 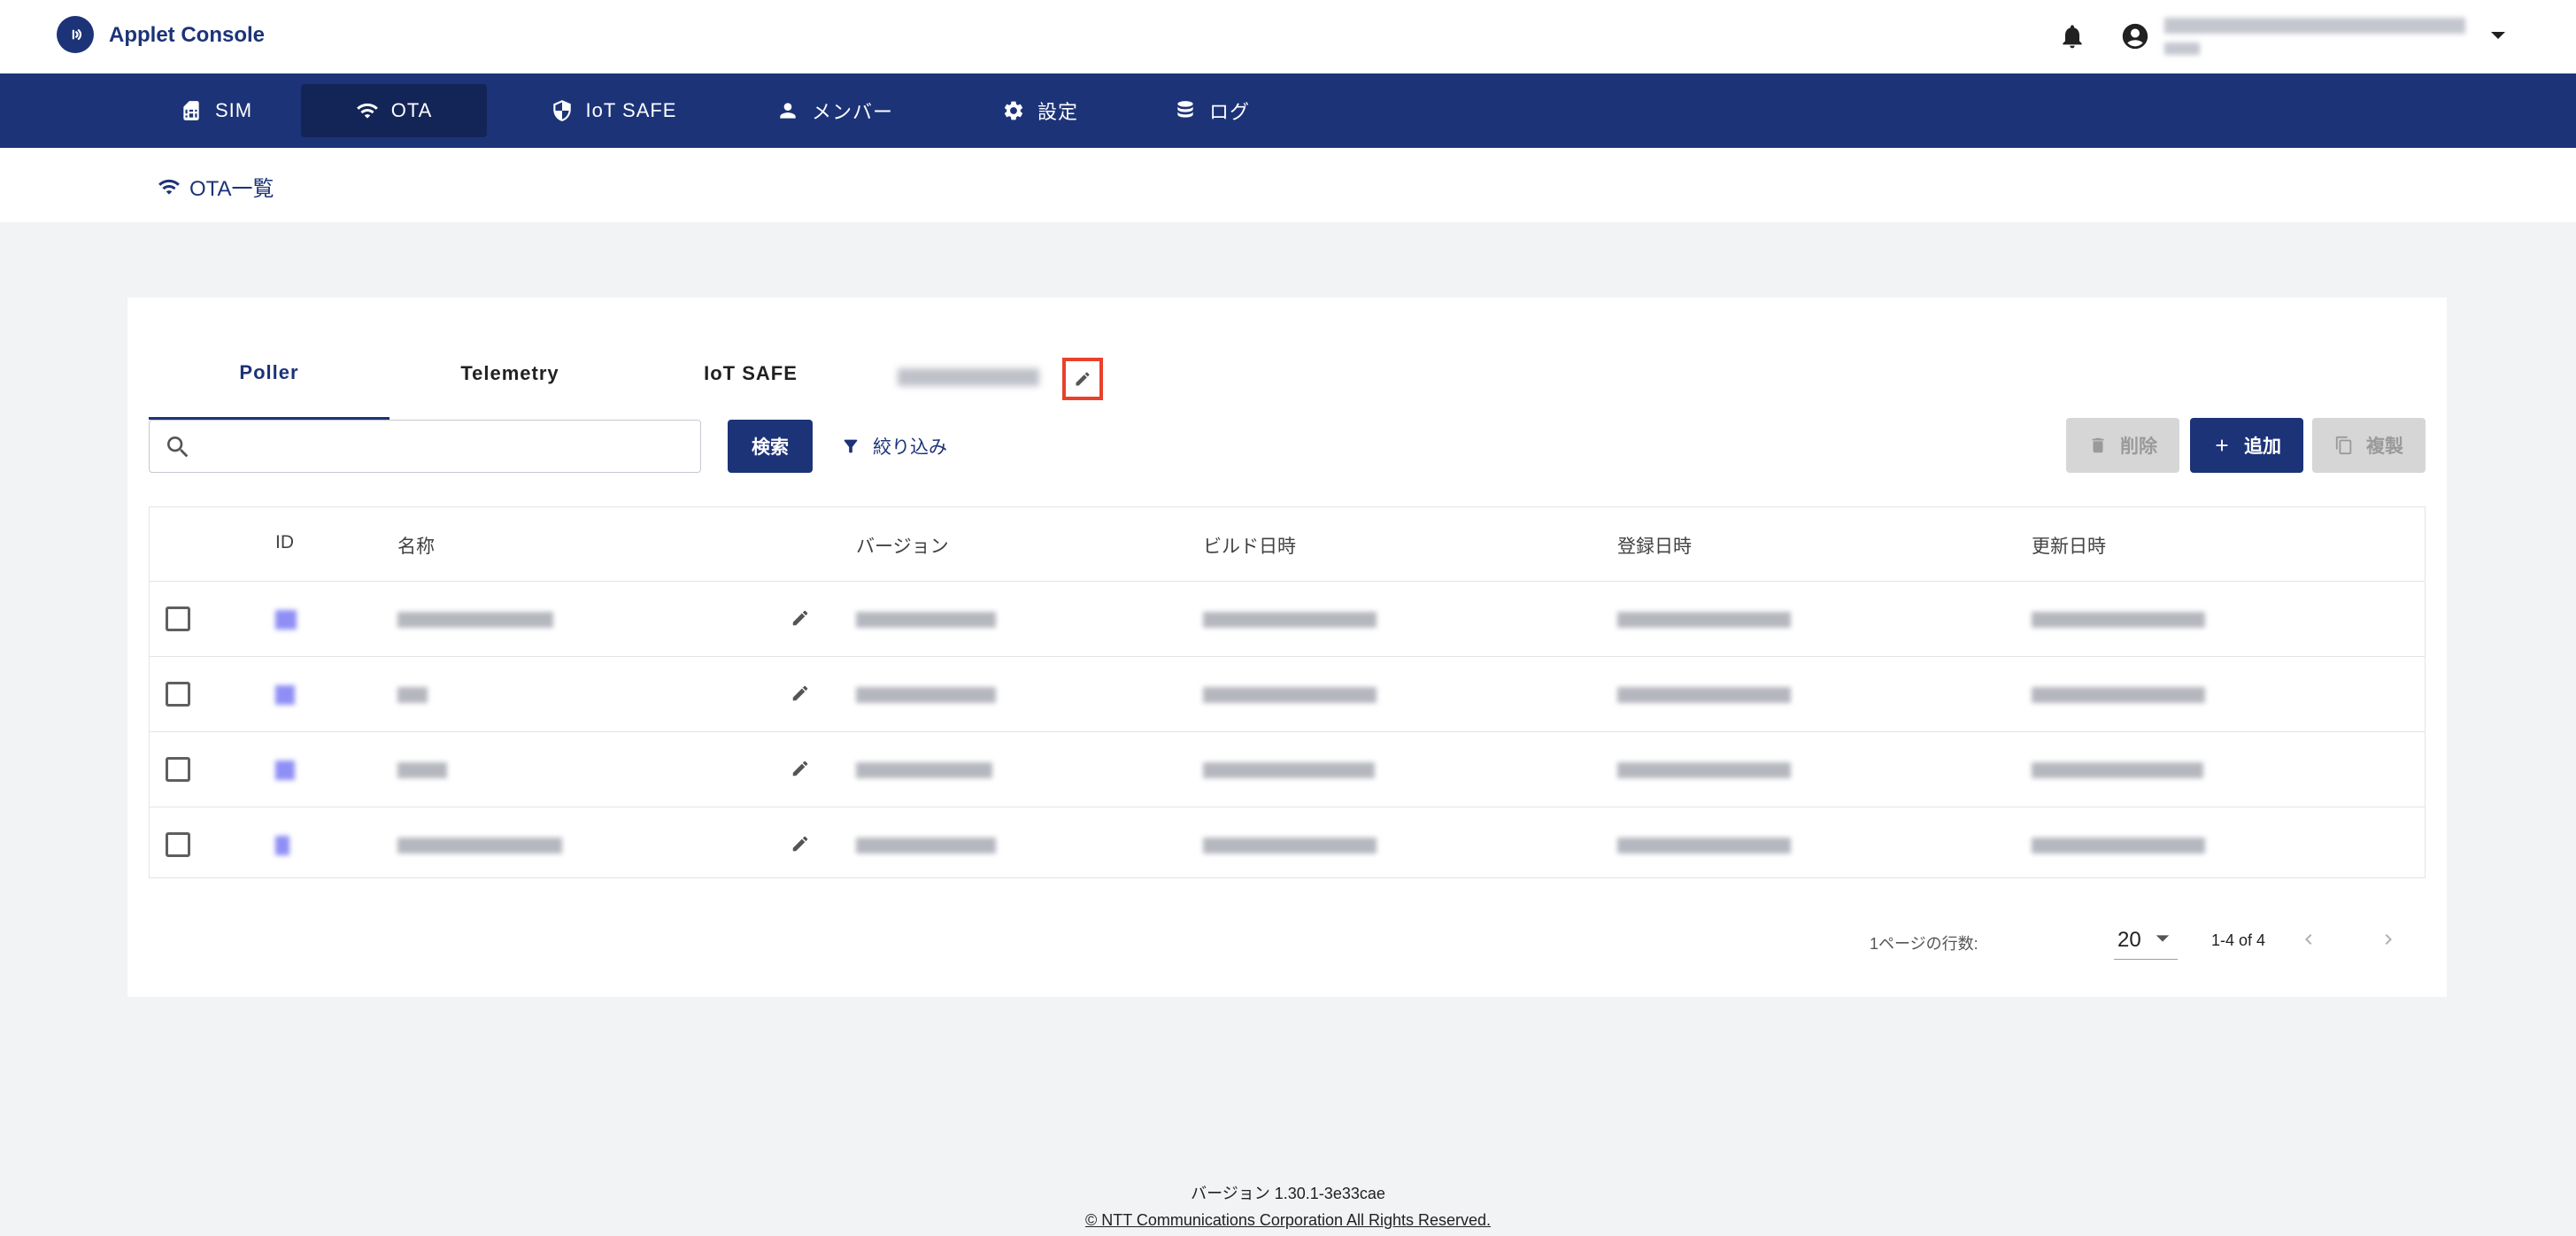 I want to click on rows-per-page-value: 20, so click(x=2129, y=940).